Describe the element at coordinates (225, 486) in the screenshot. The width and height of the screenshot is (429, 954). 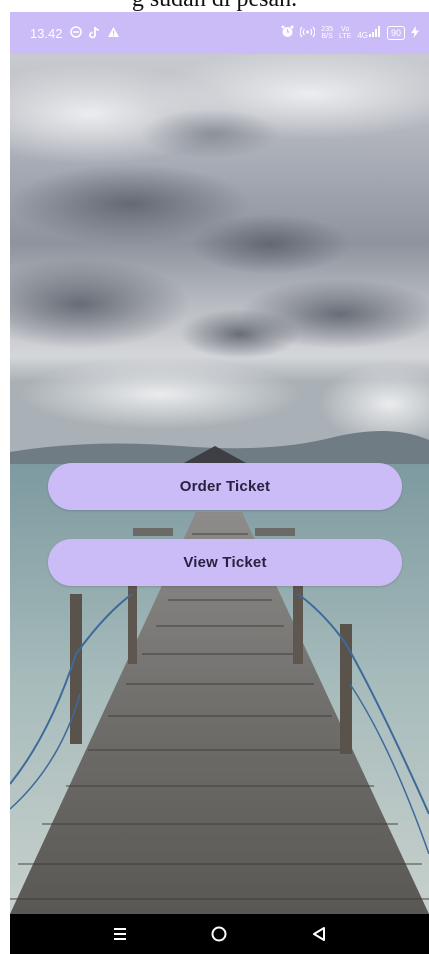
I see `order-ticket-button: Order Ticket` at that location.